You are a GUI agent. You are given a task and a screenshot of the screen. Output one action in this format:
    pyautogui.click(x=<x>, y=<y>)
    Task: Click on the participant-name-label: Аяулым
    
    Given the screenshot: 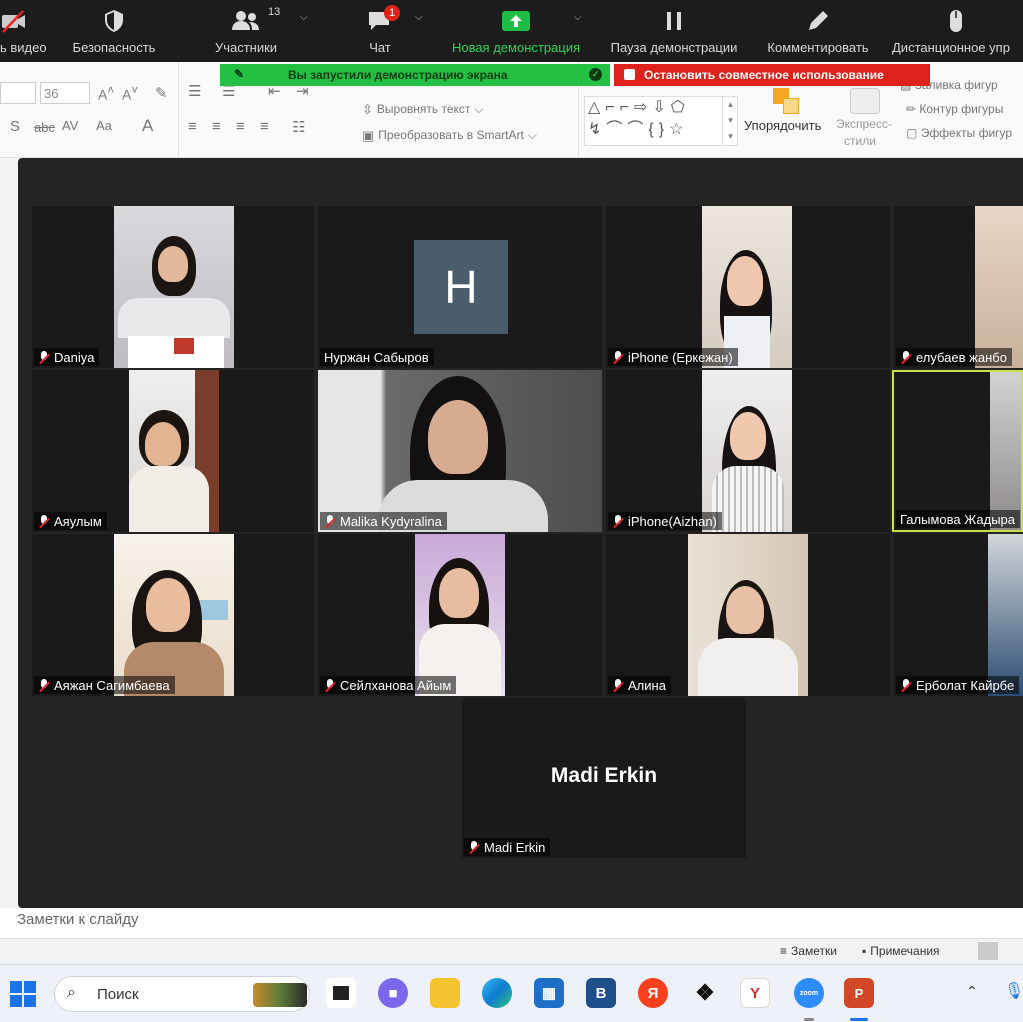 What is the action you would take?
    pyautogui.click(x=70, y=521)
    